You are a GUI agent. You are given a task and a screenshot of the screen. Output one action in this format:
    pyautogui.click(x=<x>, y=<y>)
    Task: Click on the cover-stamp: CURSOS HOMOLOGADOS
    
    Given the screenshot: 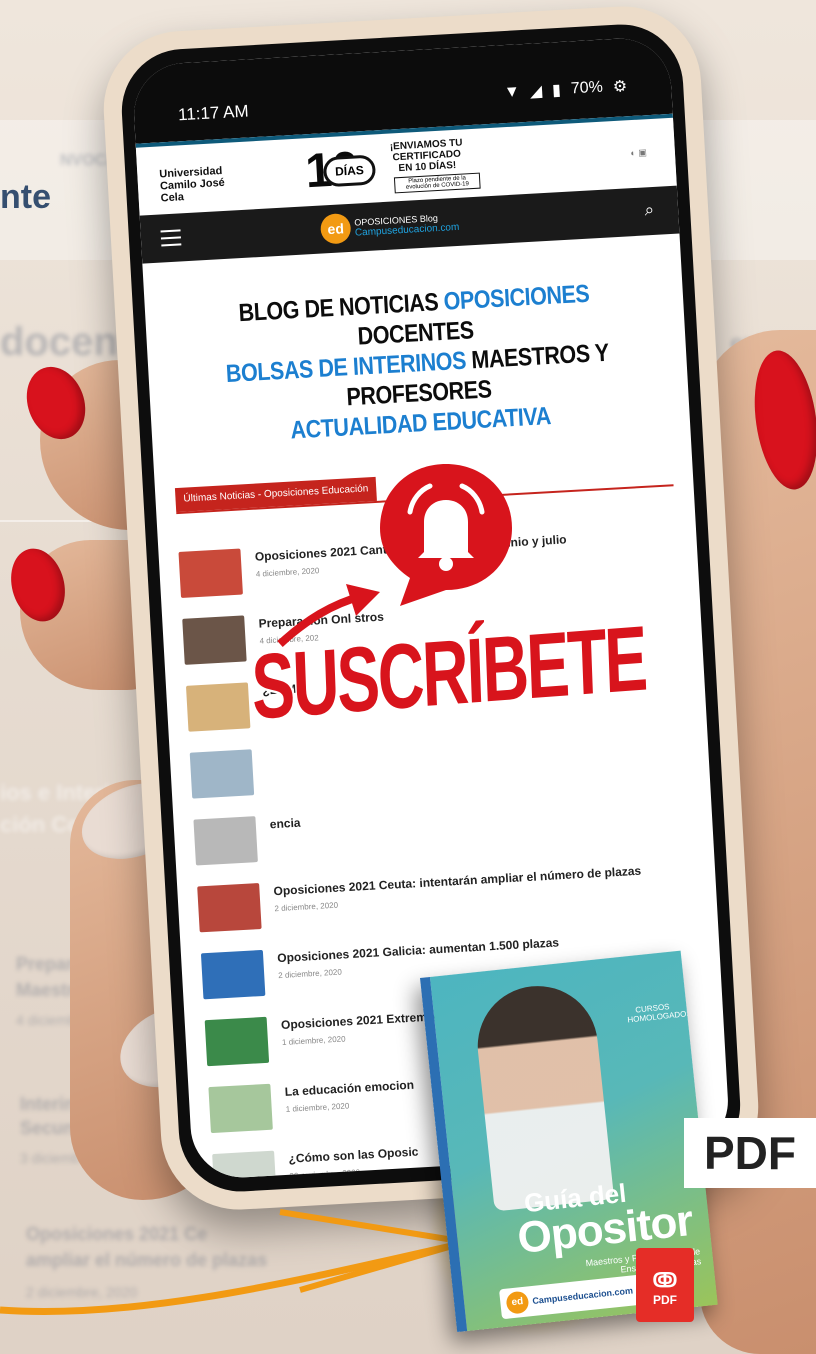 What is the action you would take?
    pyautogui.click(x=660, y=1013)
    